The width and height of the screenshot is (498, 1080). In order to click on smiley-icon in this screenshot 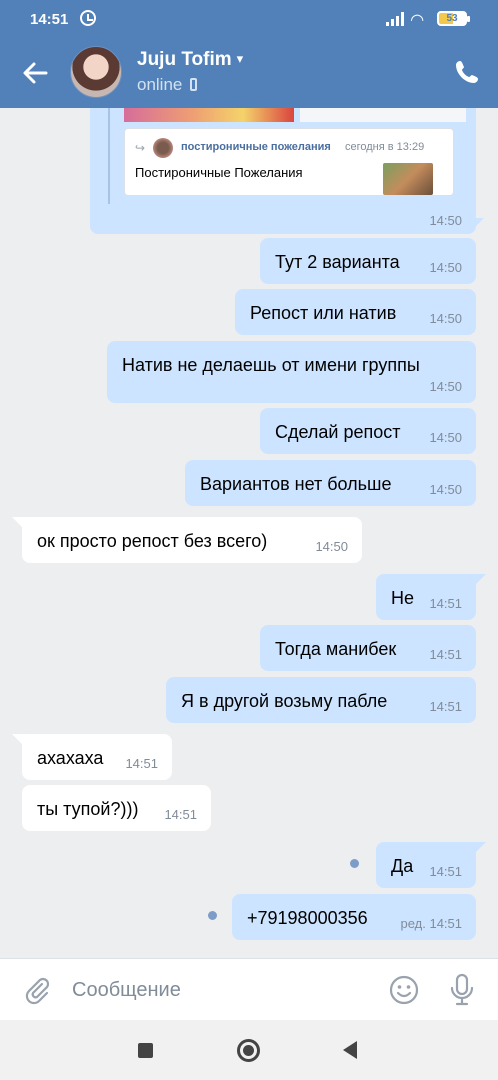, I will do `click(404, 990)`.